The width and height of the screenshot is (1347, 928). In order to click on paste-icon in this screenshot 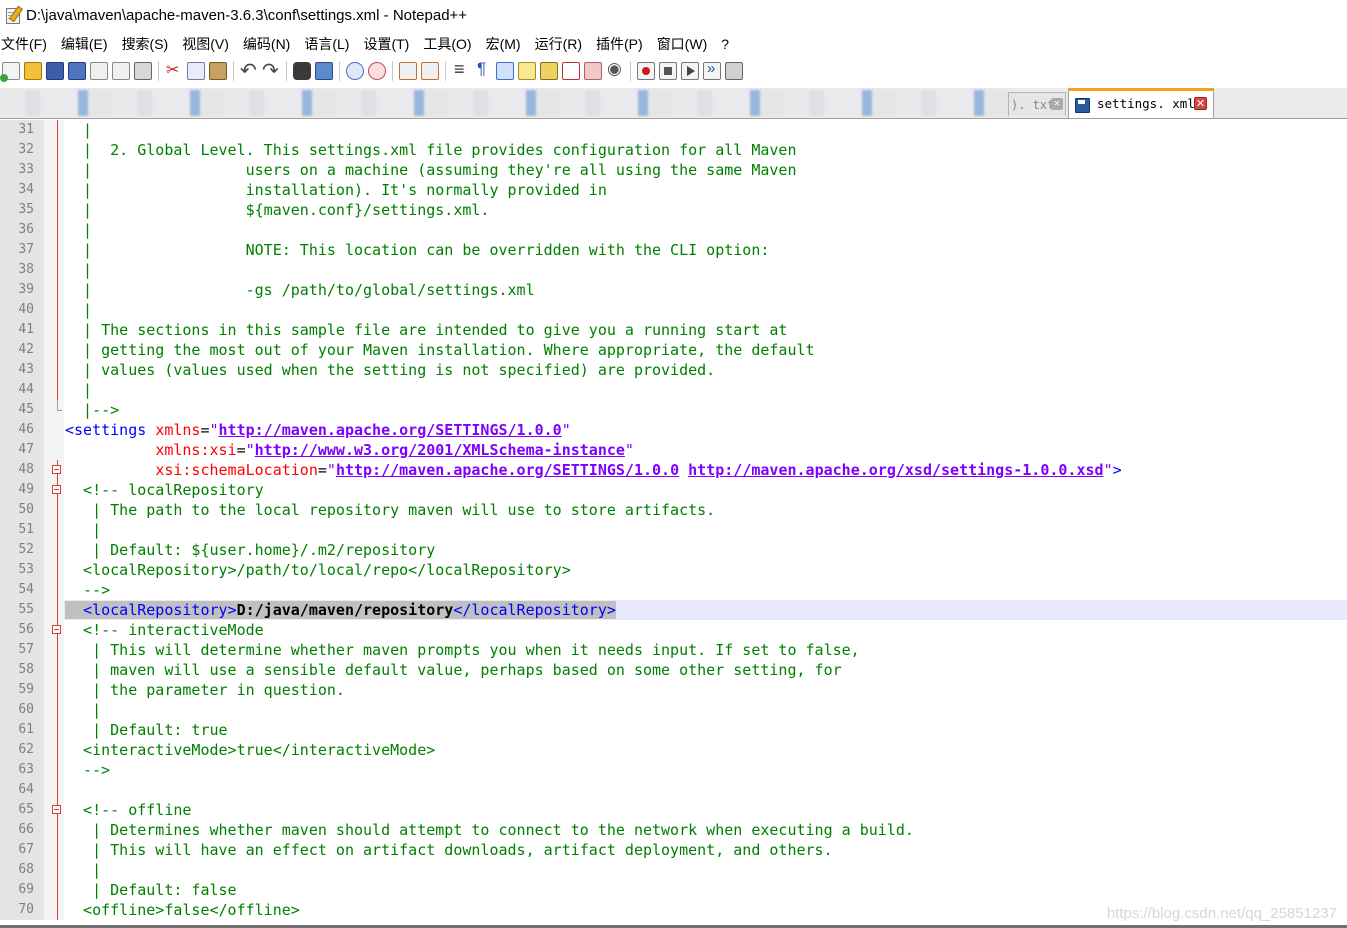, I will do `click(218, 71)`.